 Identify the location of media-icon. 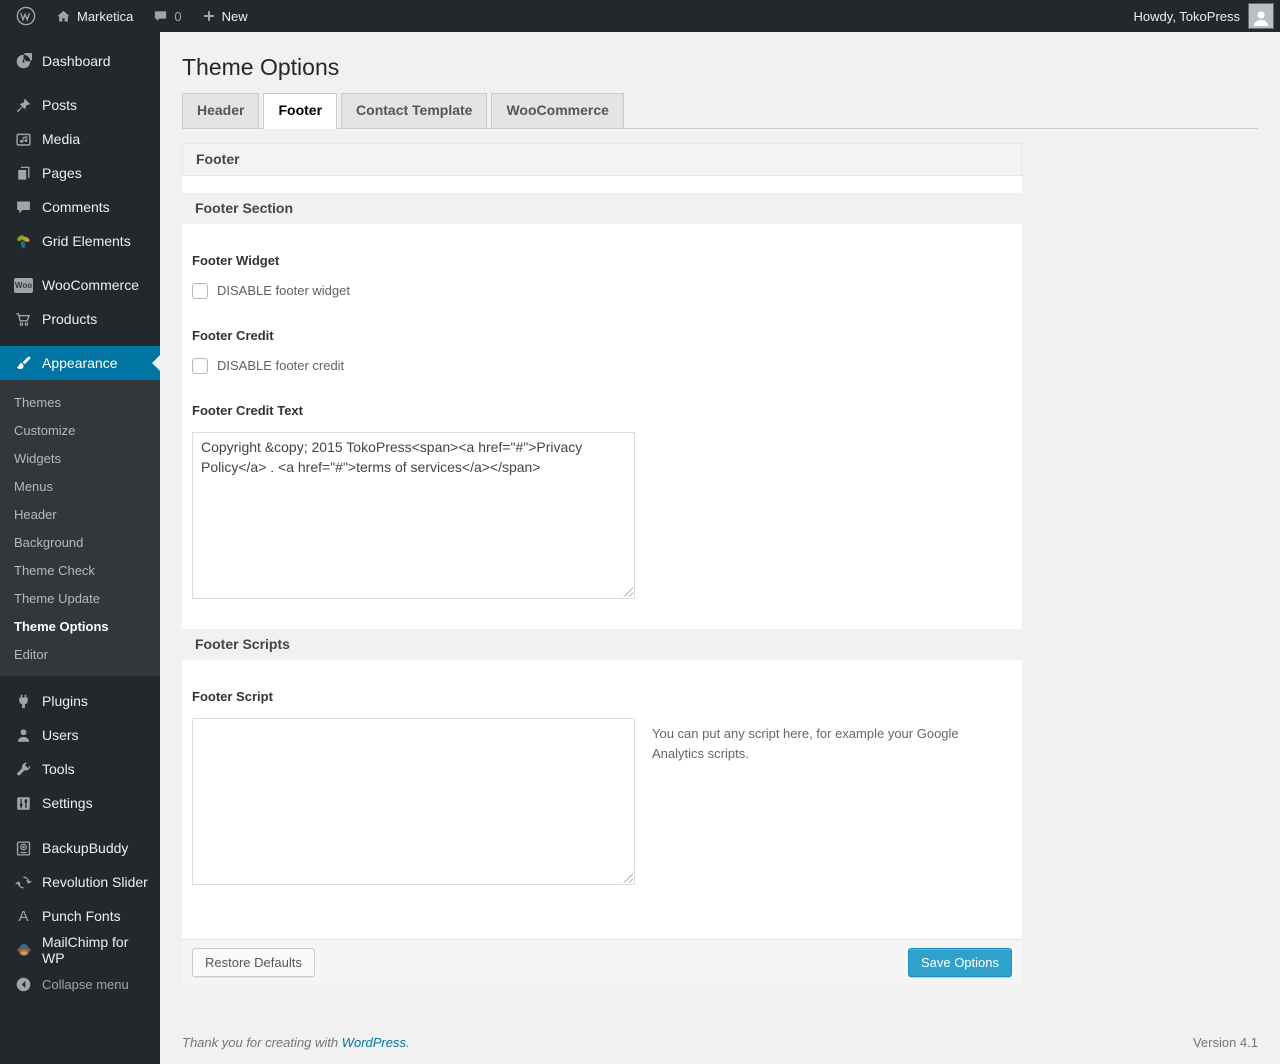
(23, 139).